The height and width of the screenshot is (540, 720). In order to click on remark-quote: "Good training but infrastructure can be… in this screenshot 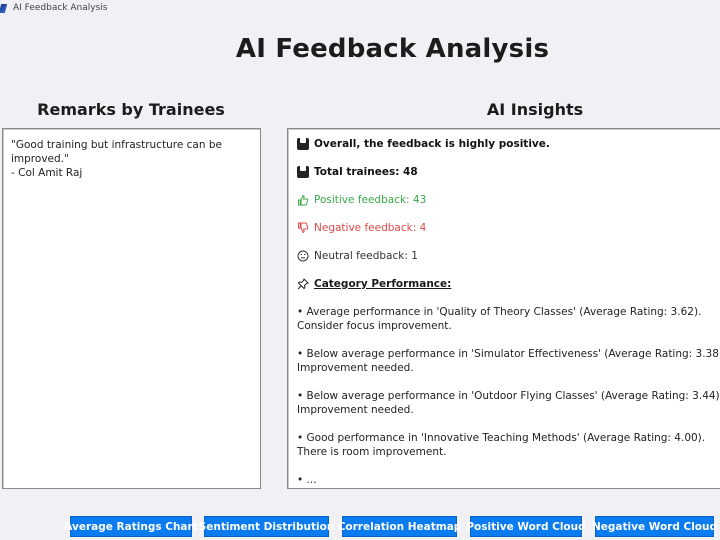, I will do `click(116, 152)`.